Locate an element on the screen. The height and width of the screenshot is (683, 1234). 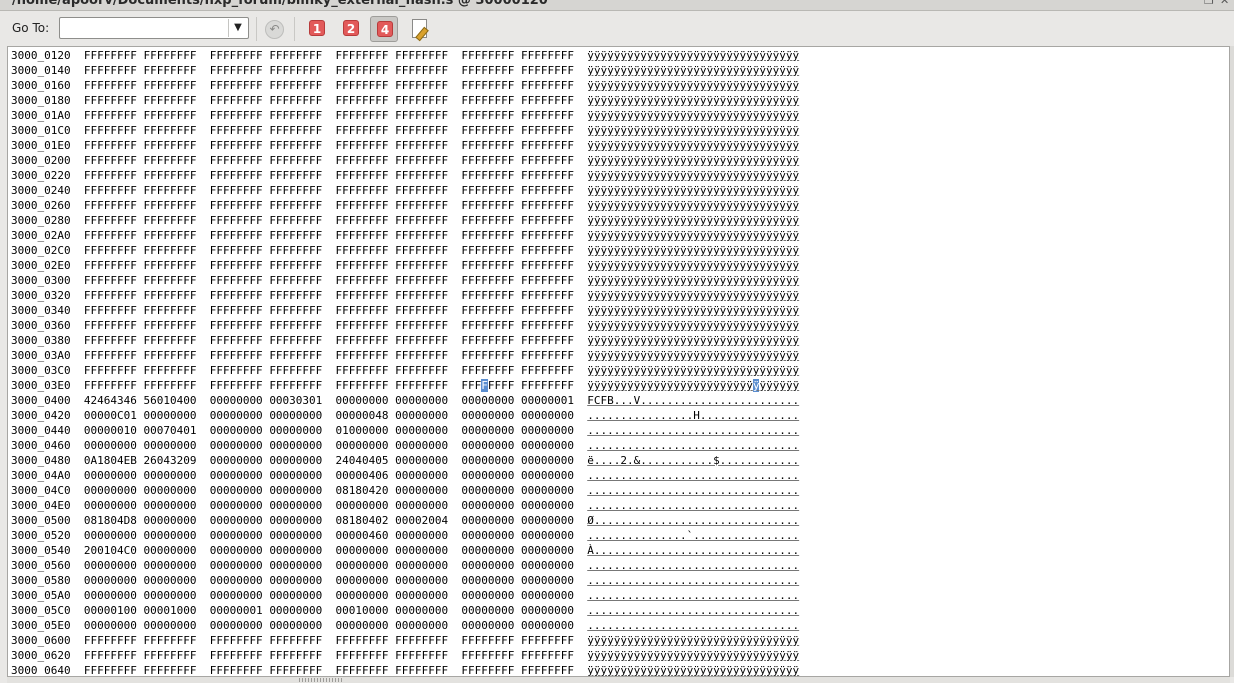
memory-word: 24040405 is located at coordinates (362, 460).